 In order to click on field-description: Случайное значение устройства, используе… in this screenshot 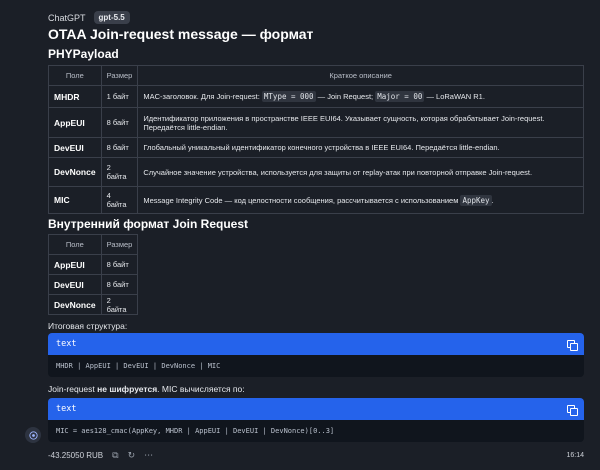, I will do `click(360, 172)`.